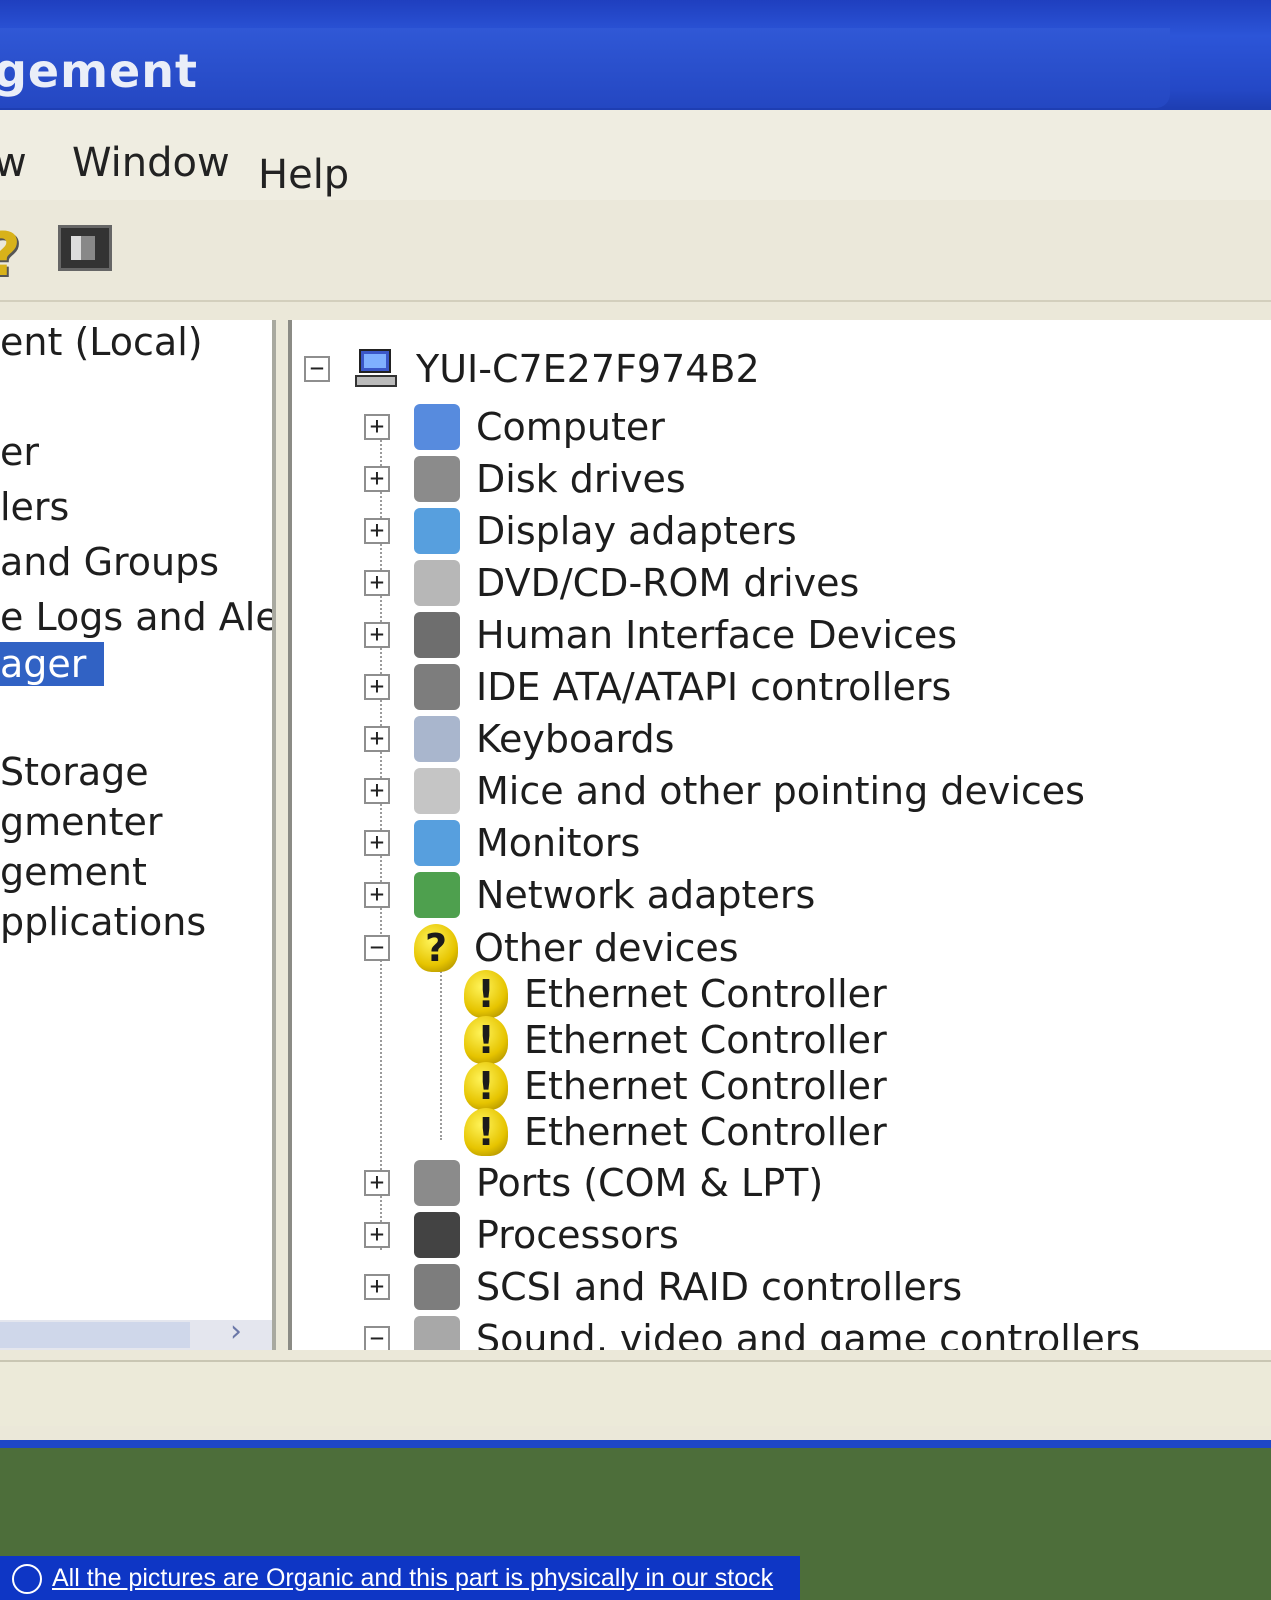 The width and height of the screenshot is (1271, 1600). Describe the element at coordinates (437, 427) in the screenshot. I see `computer-icon` at that location.